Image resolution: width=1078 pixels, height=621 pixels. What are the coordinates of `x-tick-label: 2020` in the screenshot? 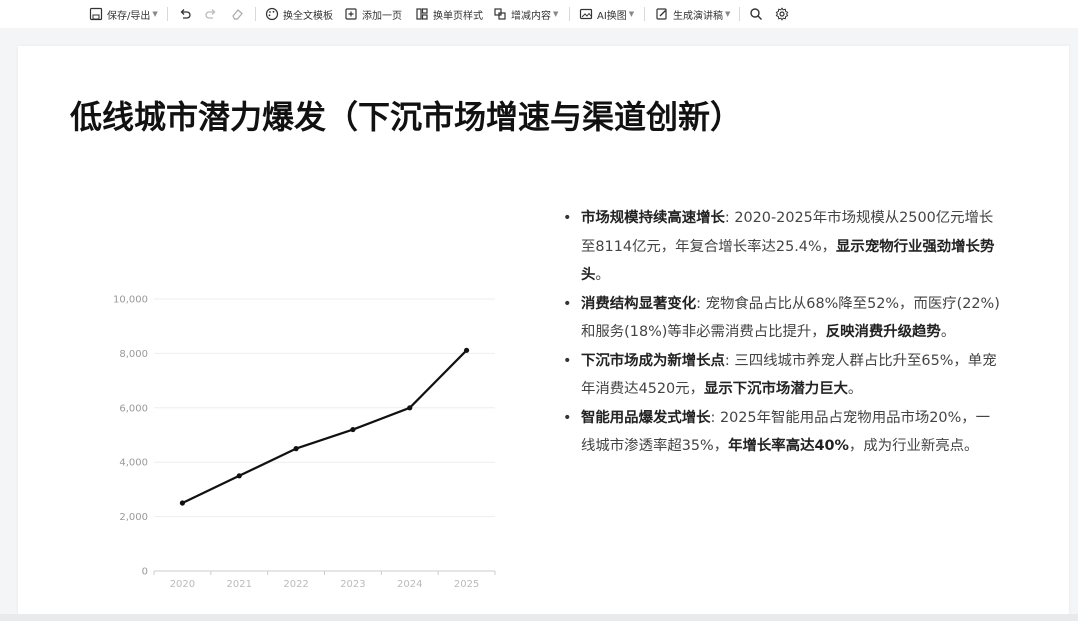 It's located at (182, 584).